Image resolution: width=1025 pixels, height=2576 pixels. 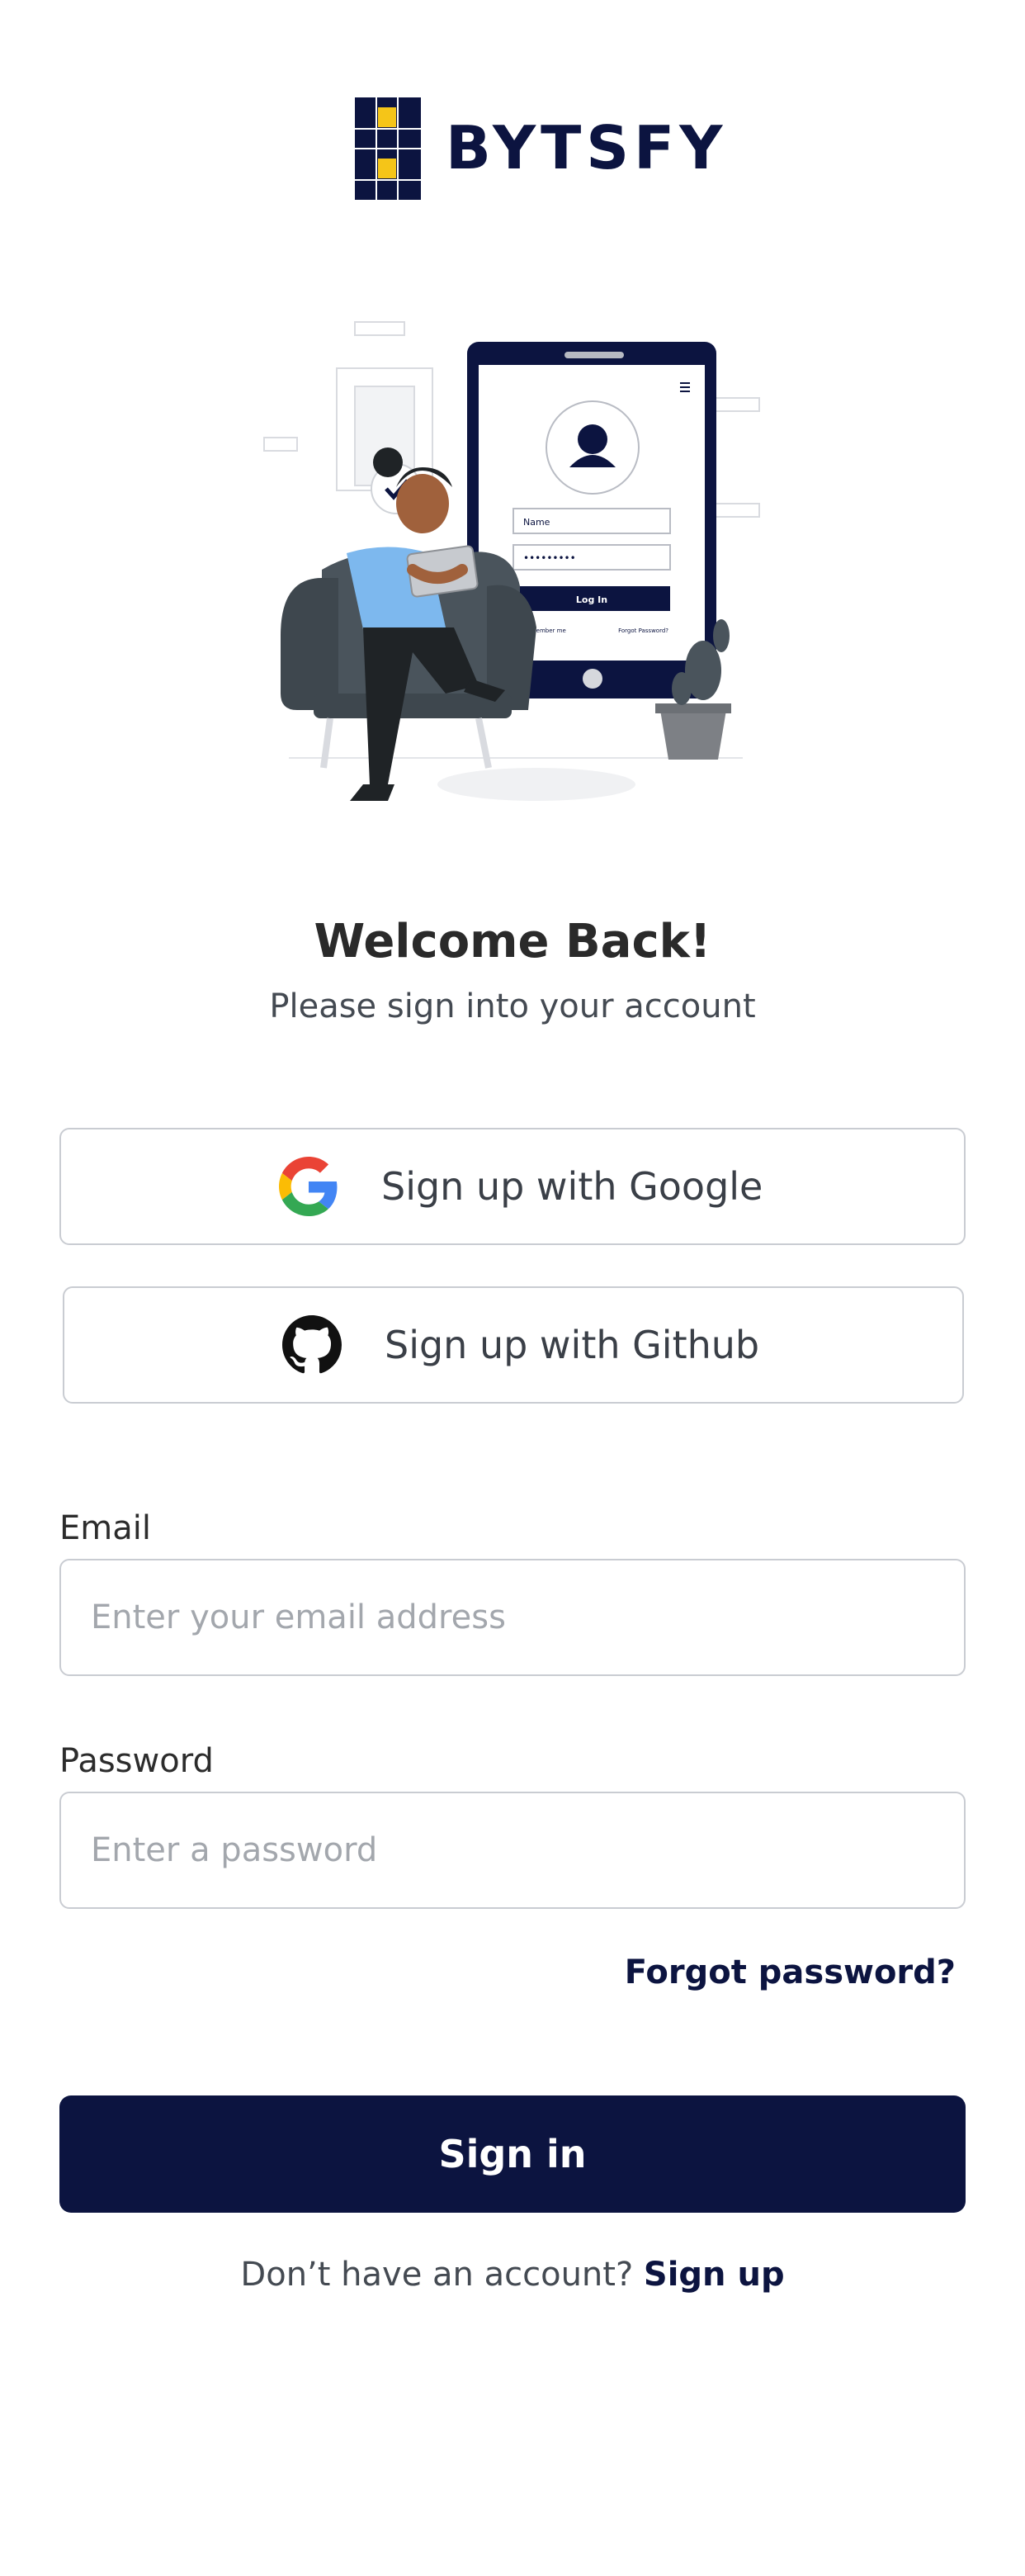 What do you see at coordinates (512, 1850) in the screenshot?
I see `password-field` at bounding box center [512, 1850].